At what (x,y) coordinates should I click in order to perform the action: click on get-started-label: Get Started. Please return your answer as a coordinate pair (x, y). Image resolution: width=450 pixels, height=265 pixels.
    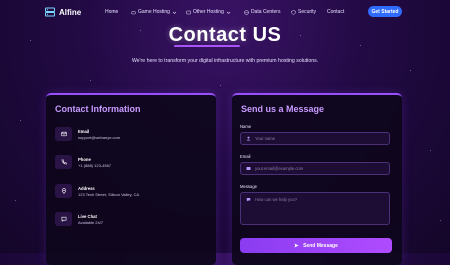
    Looking at the image, I should click on (385, 11).